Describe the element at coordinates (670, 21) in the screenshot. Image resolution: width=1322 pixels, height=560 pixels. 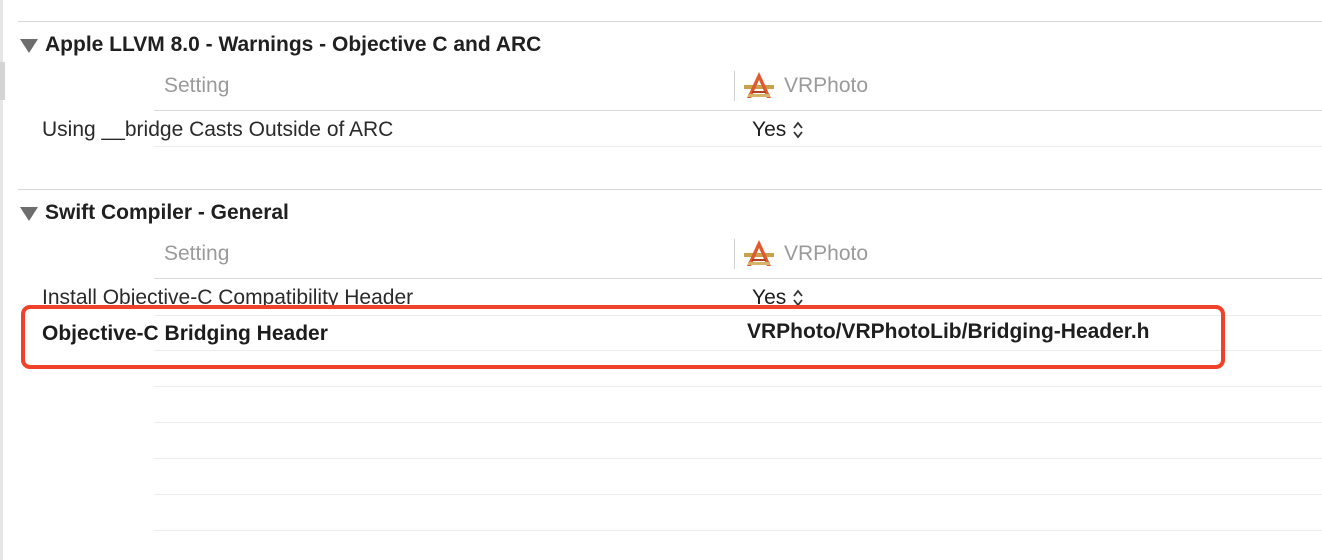
I see `section-separator-top` at that location.